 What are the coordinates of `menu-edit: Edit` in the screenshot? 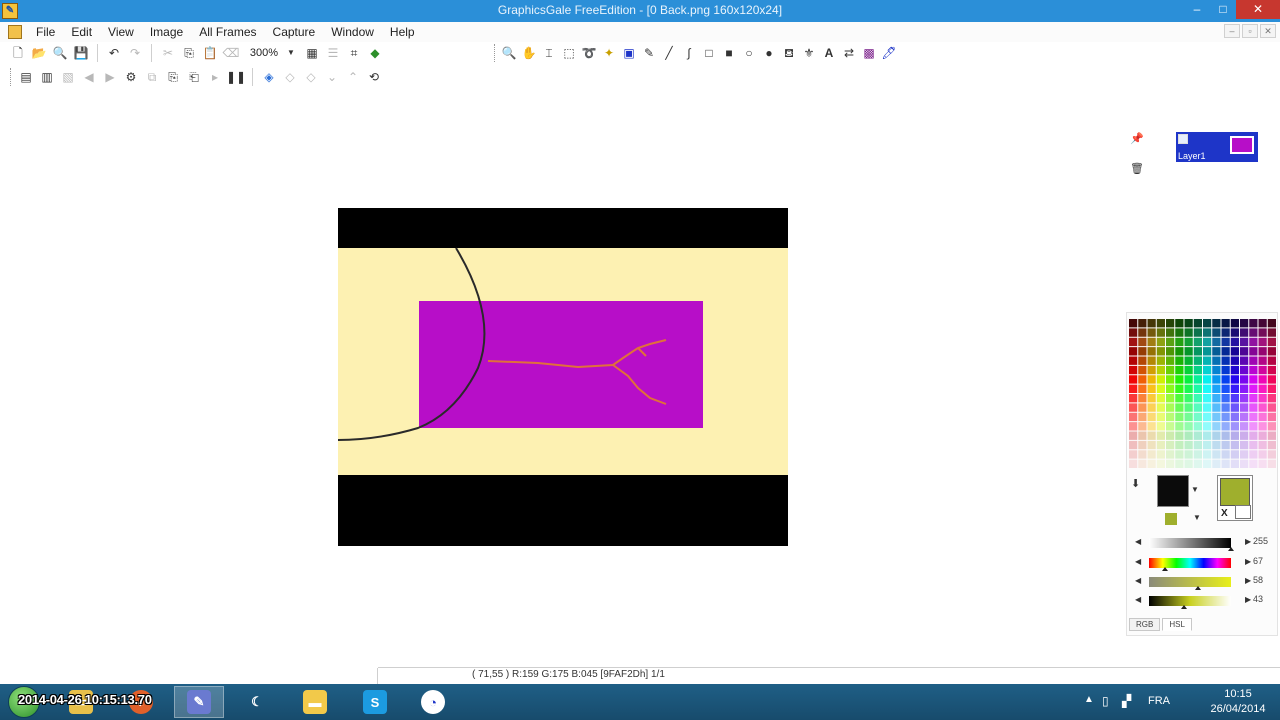 It's located at (81, 32).